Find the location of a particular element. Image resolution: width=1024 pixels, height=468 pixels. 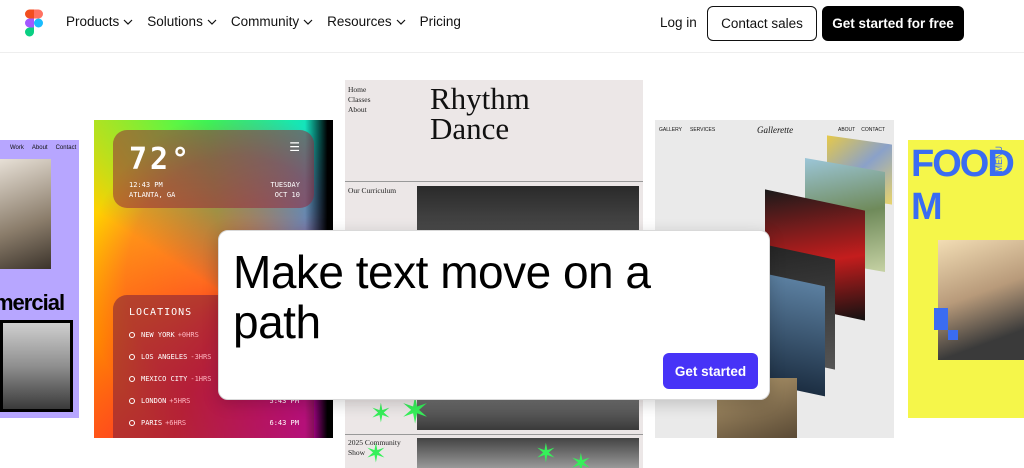

commercial-word: mercial is located at coordinates (32, 302).